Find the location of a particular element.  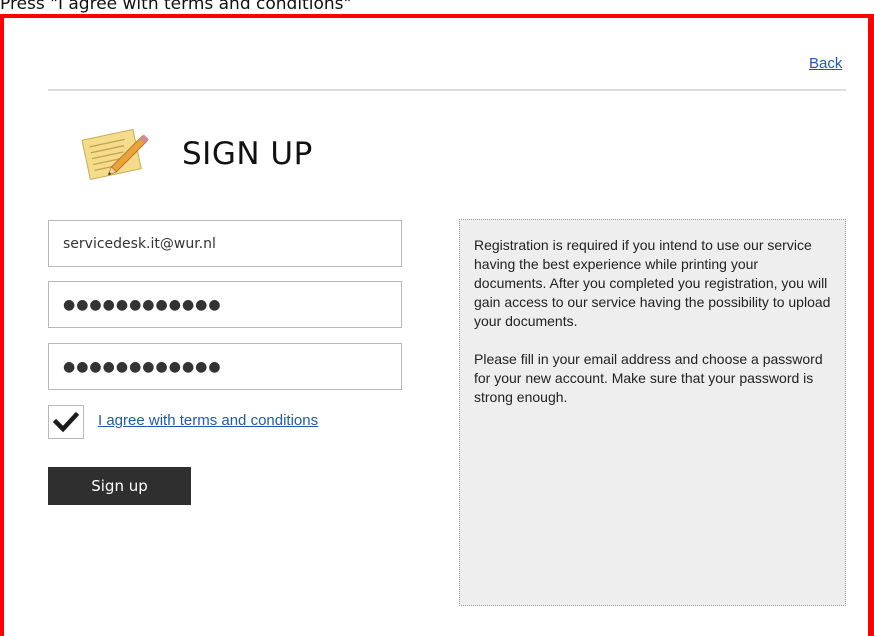

notepad-pencil-icon is located at coordinates (115, 154).